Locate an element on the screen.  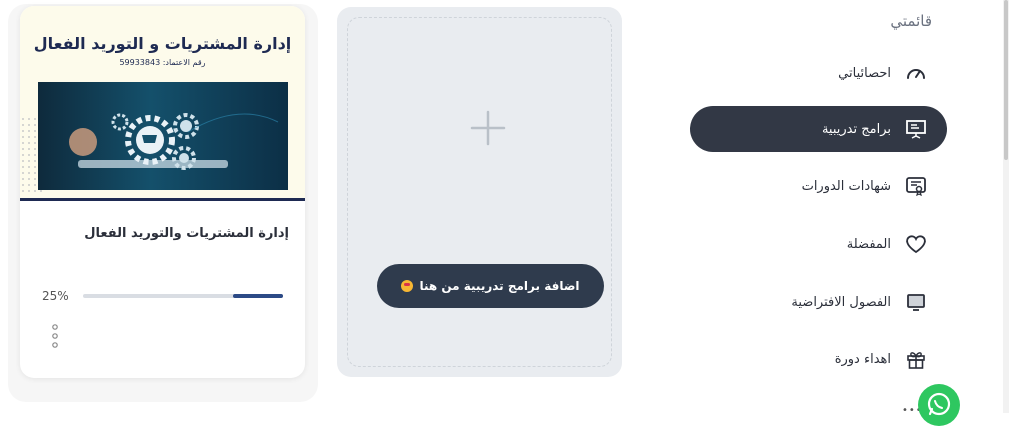
presentation-board-icon is located at coordinates (916, 129).